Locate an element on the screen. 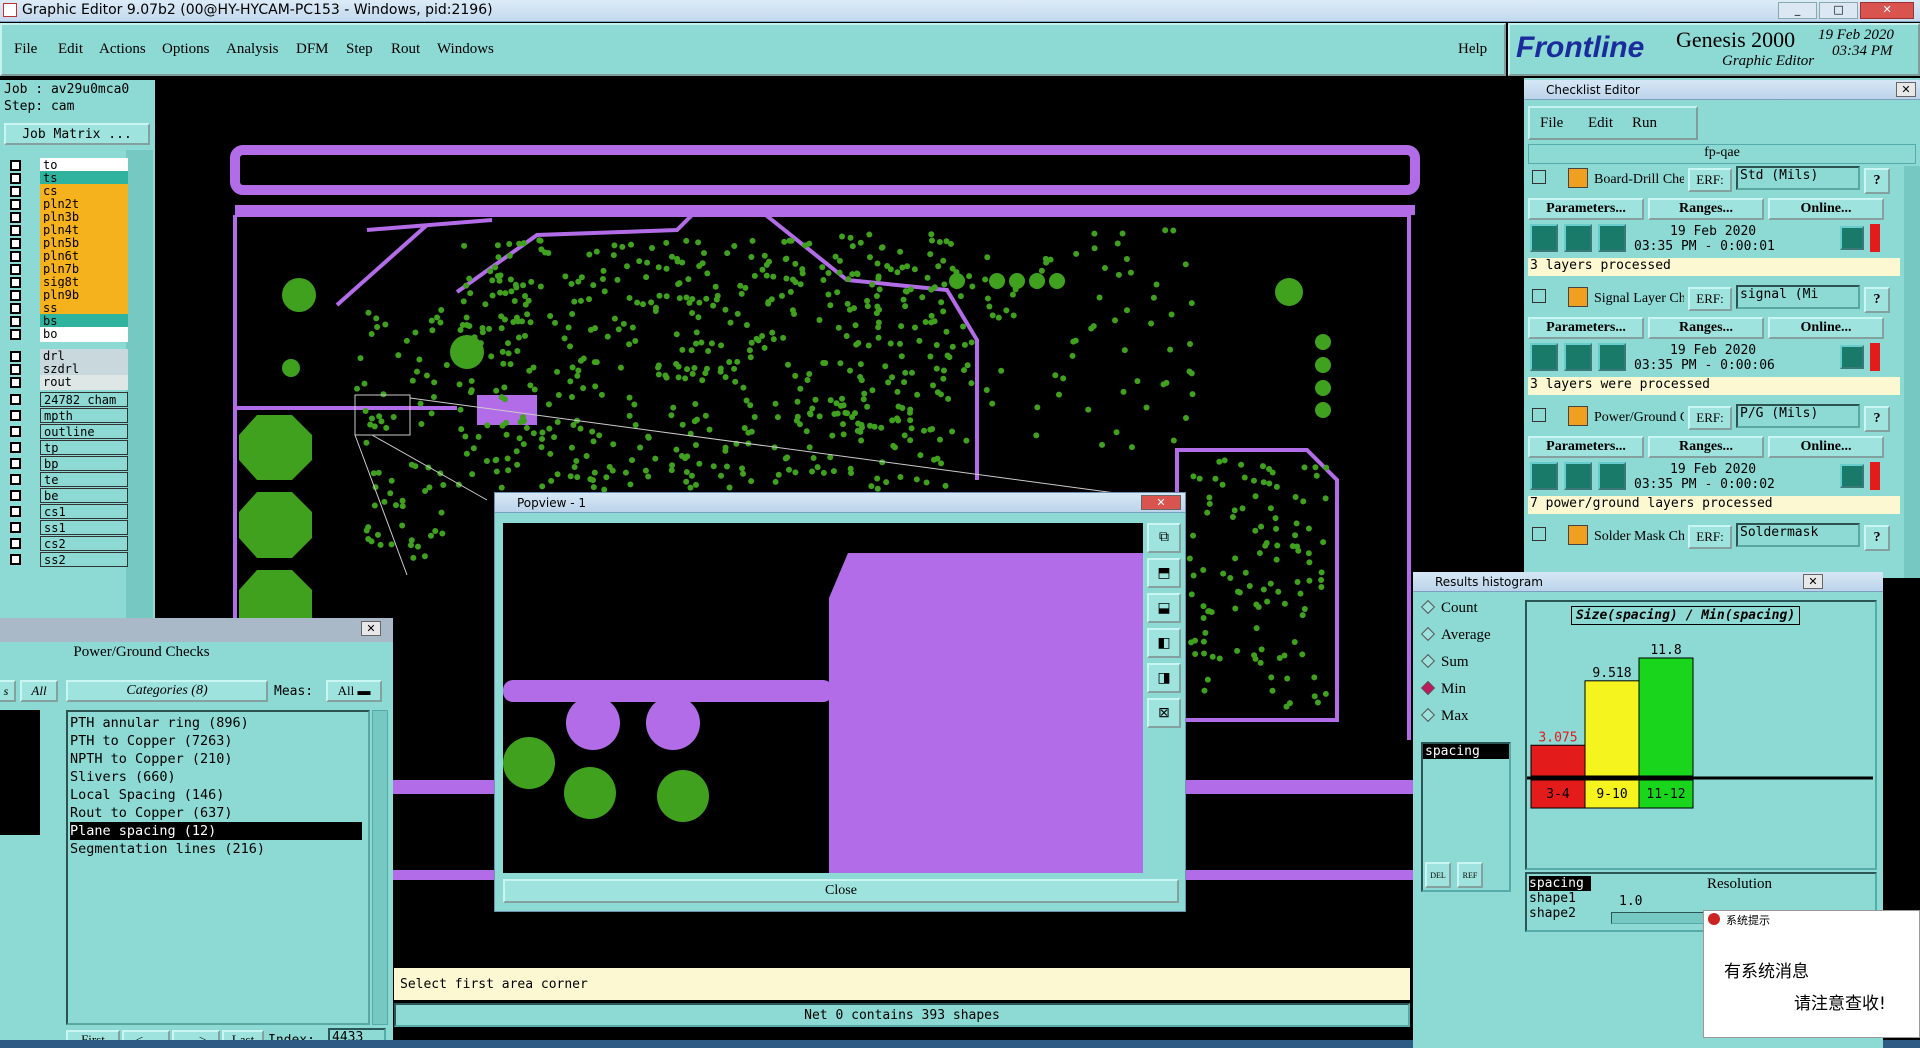 Image resolution: width=1920 pixels, height=1048 pixels. layer-name: te is located at coordinates (84, 479).